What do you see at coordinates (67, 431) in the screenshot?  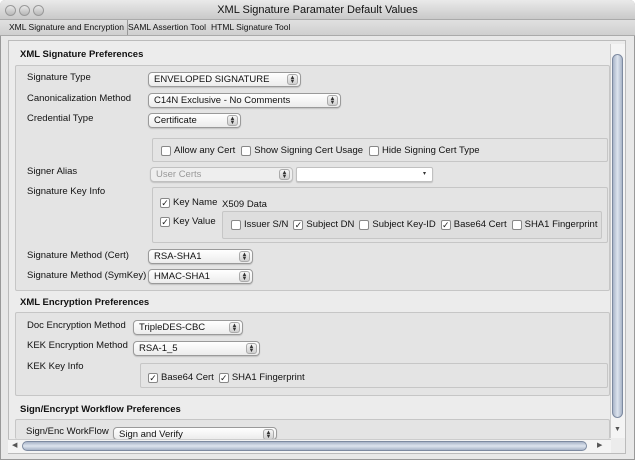 I see `workflow-label: Sign/Enc WorkFlow` at bounding box center [67, 431].